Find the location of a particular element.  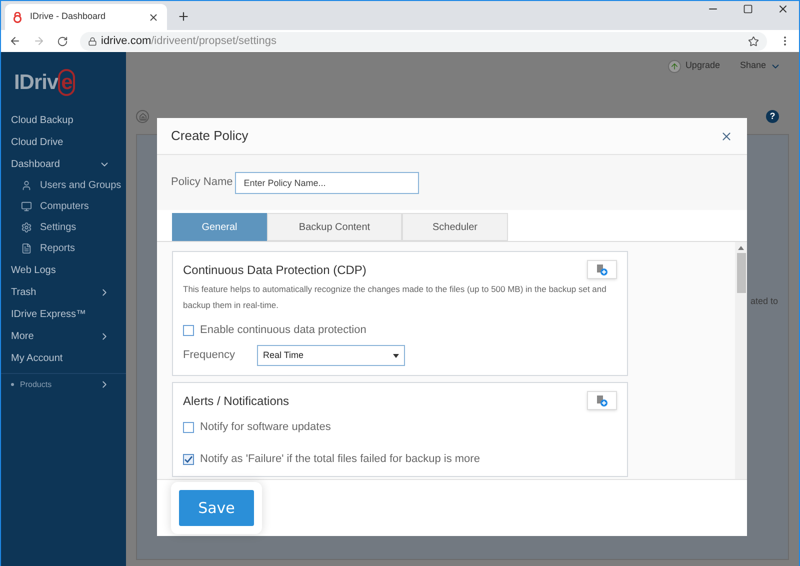

user-menu: Shane is located at coordinates (753, 66).